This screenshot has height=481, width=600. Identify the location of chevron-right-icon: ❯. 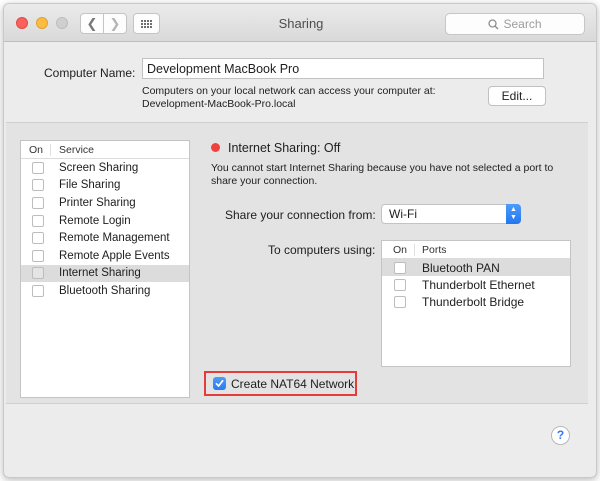
(115, 23).